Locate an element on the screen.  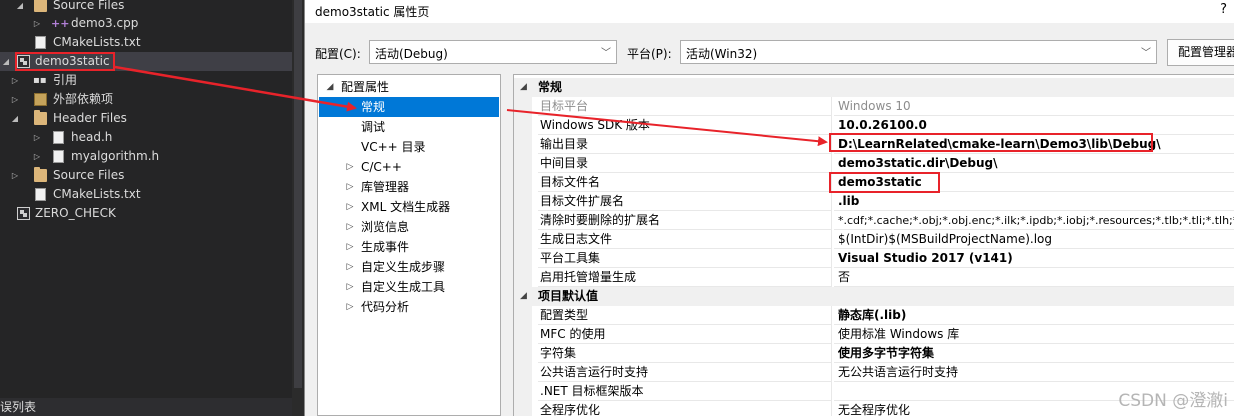
tree-item-label: Source Files is located at coordinates (89, 175).